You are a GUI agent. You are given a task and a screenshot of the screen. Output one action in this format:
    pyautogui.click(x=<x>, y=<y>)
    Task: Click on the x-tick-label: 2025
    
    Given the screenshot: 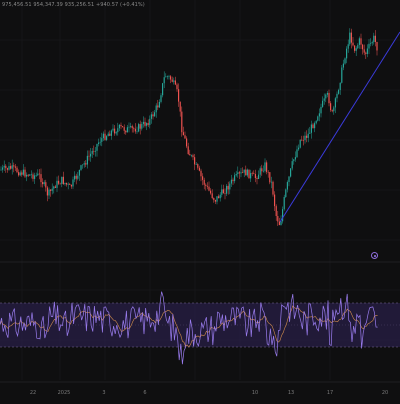 What is the action you would take?
    pyautogui.click(x=64, y=393)
    